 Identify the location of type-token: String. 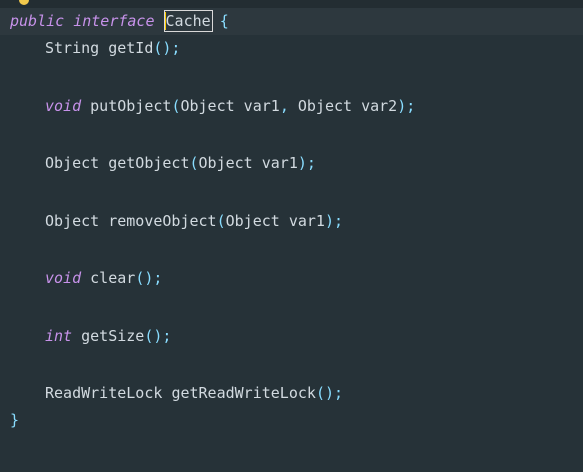
(72, 48).